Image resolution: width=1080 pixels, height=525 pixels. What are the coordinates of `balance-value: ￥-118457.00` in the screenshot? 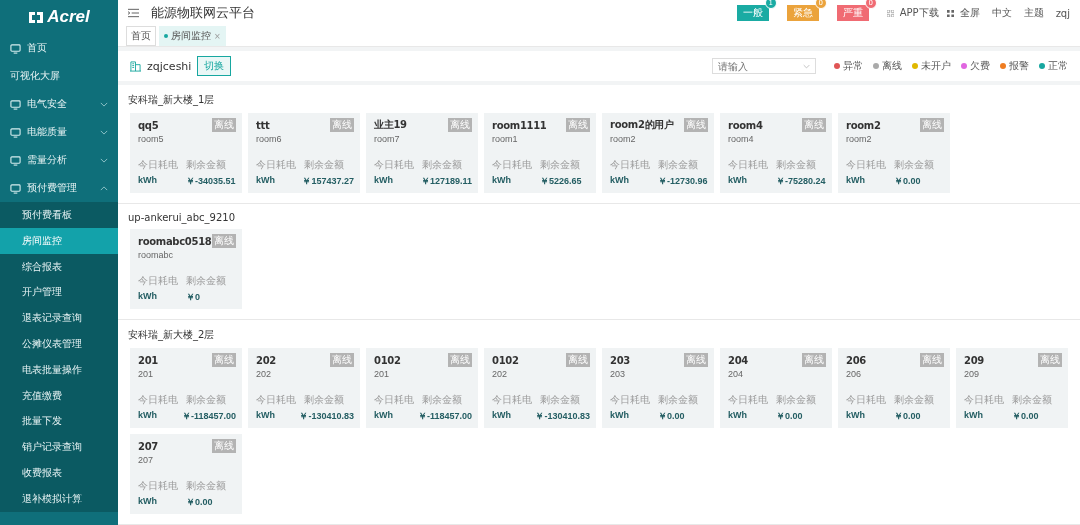 It's located at (208, 416).